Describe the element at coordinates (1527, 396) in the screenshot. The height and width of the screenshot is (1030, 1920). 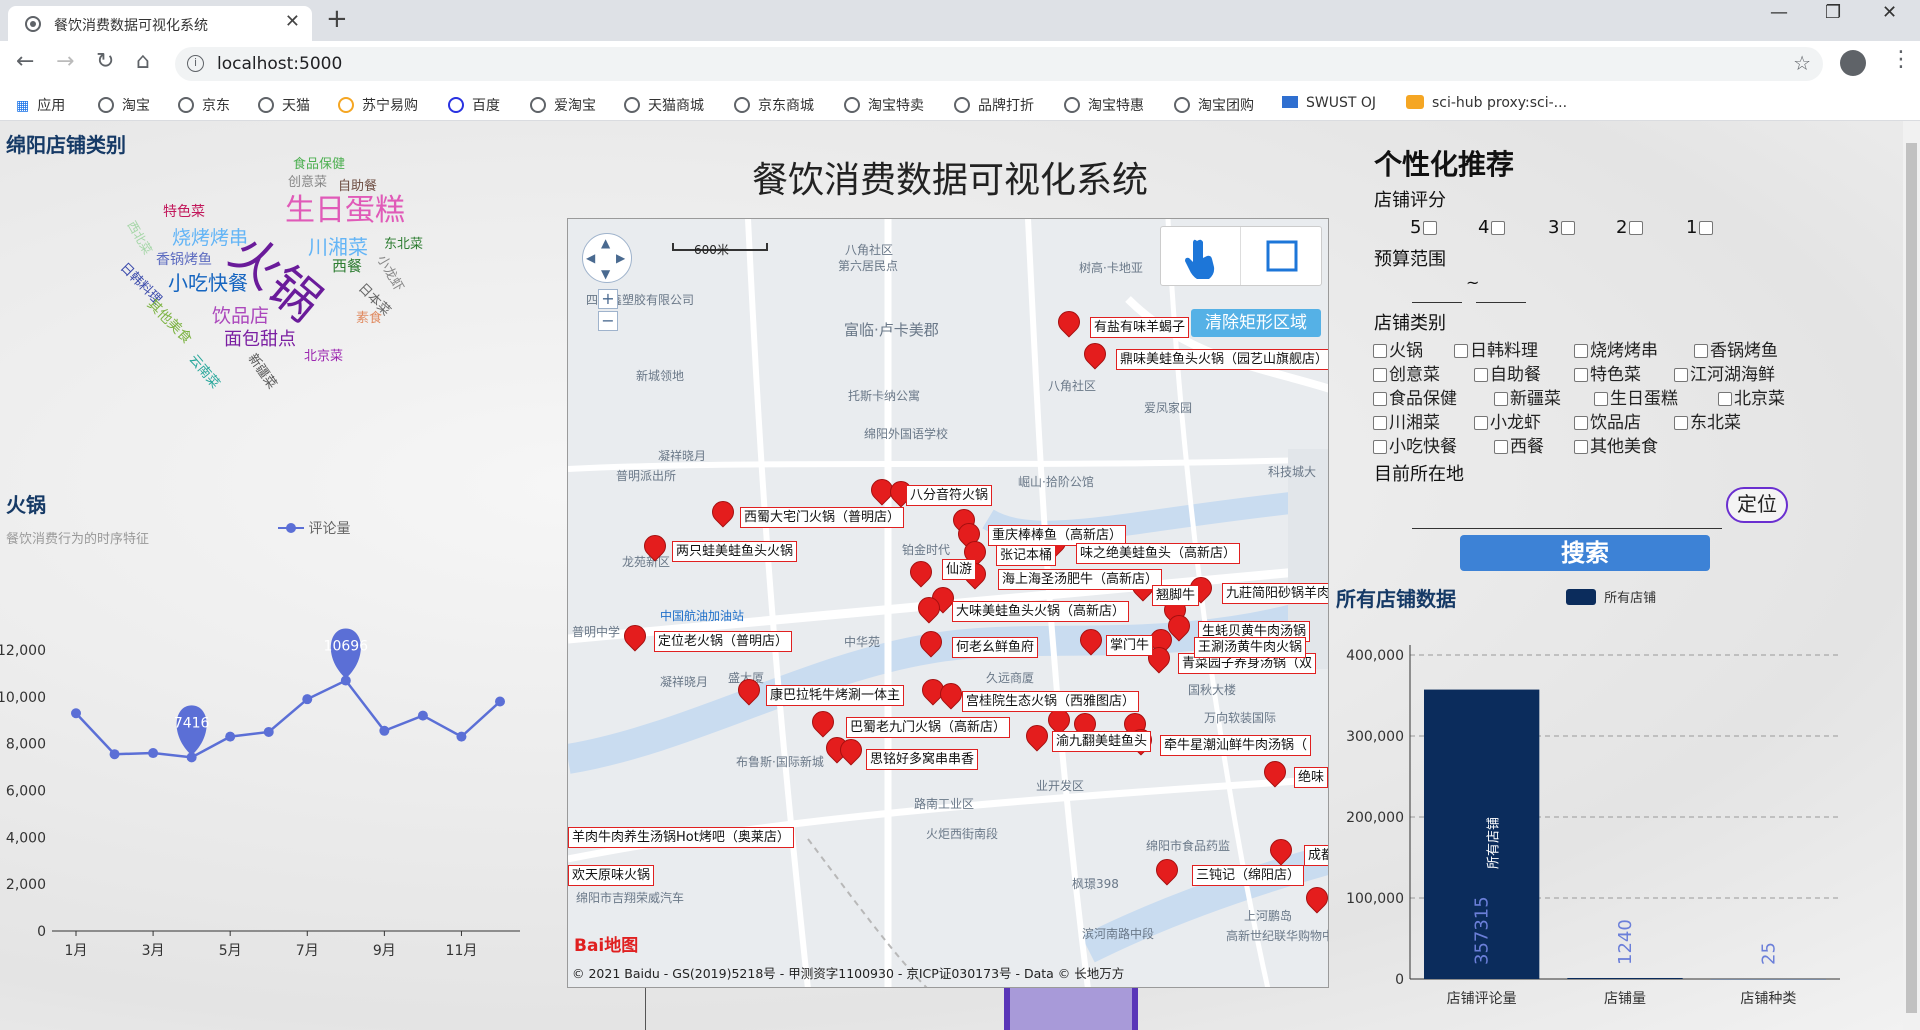
I see `category-option: 新疆菜` at that location.